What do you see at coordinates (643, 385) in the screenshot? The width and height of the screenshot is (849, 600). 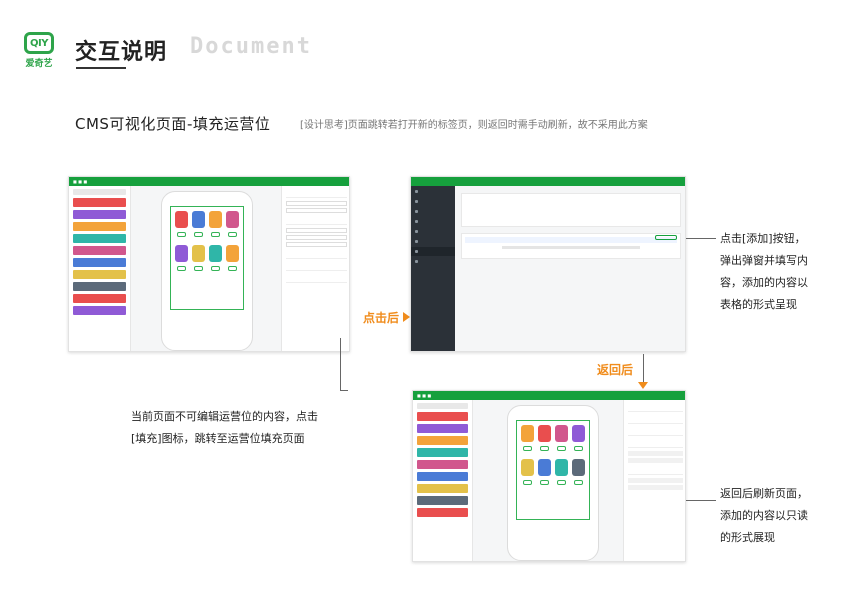 I see `arrow-down-icon` at bounding box center [643, 385].